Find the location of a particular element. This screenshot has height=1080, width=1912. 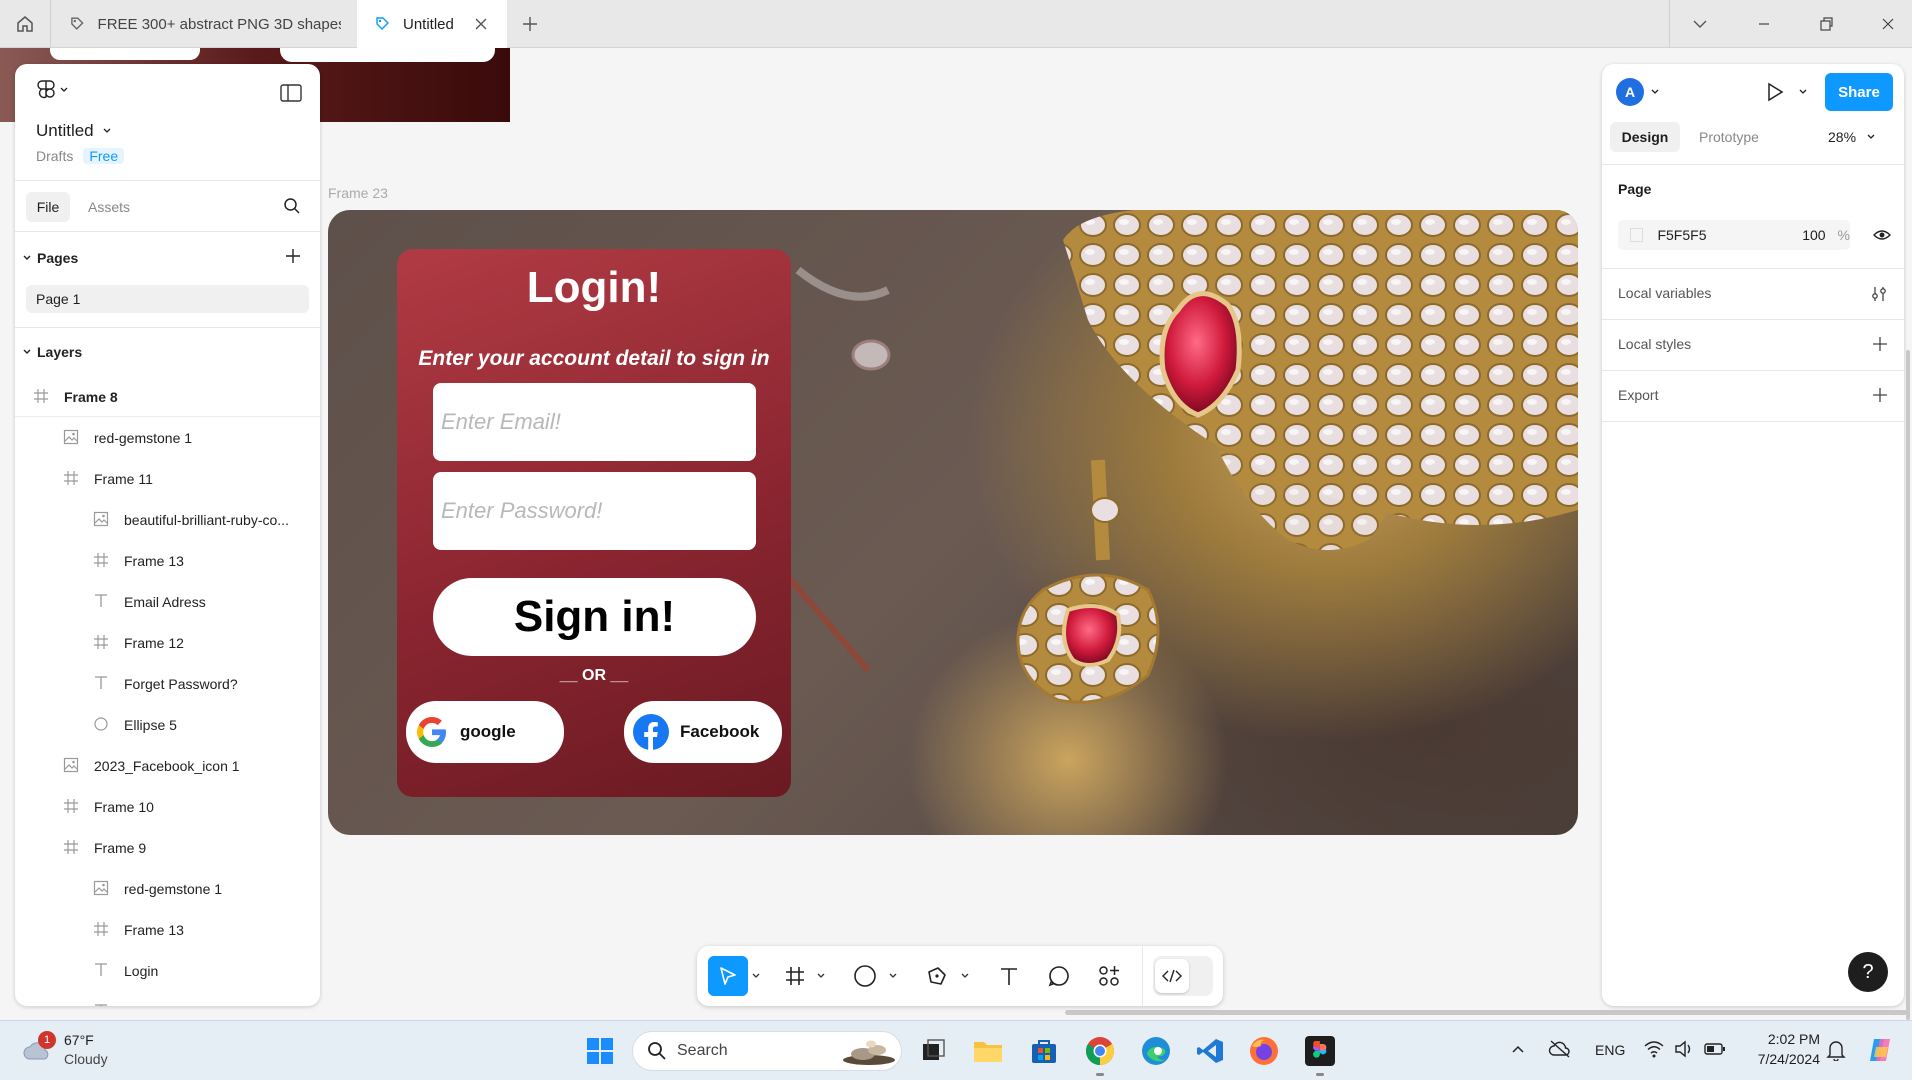

browser-tab-active: Untitled is located at coordinates (432, 24).